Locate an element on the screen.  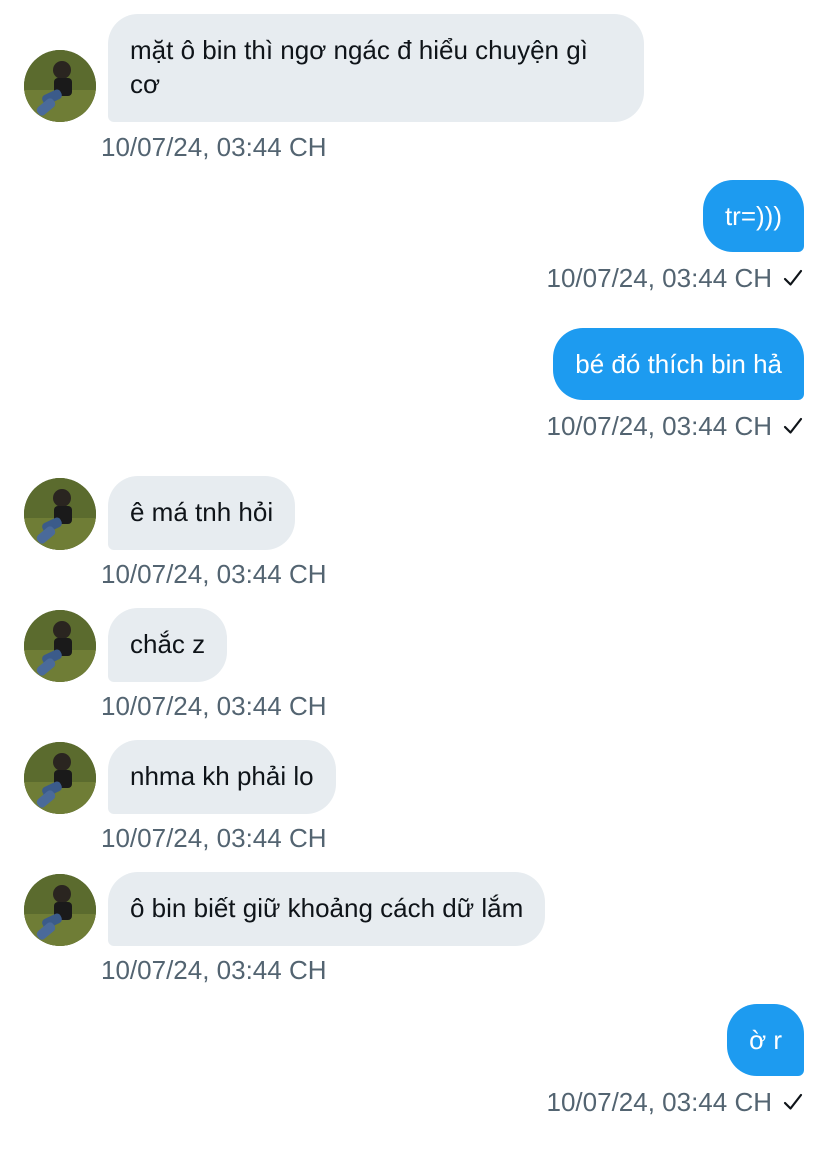
message-text: bé đó thích bin hả is located at coordinates (678, 364).